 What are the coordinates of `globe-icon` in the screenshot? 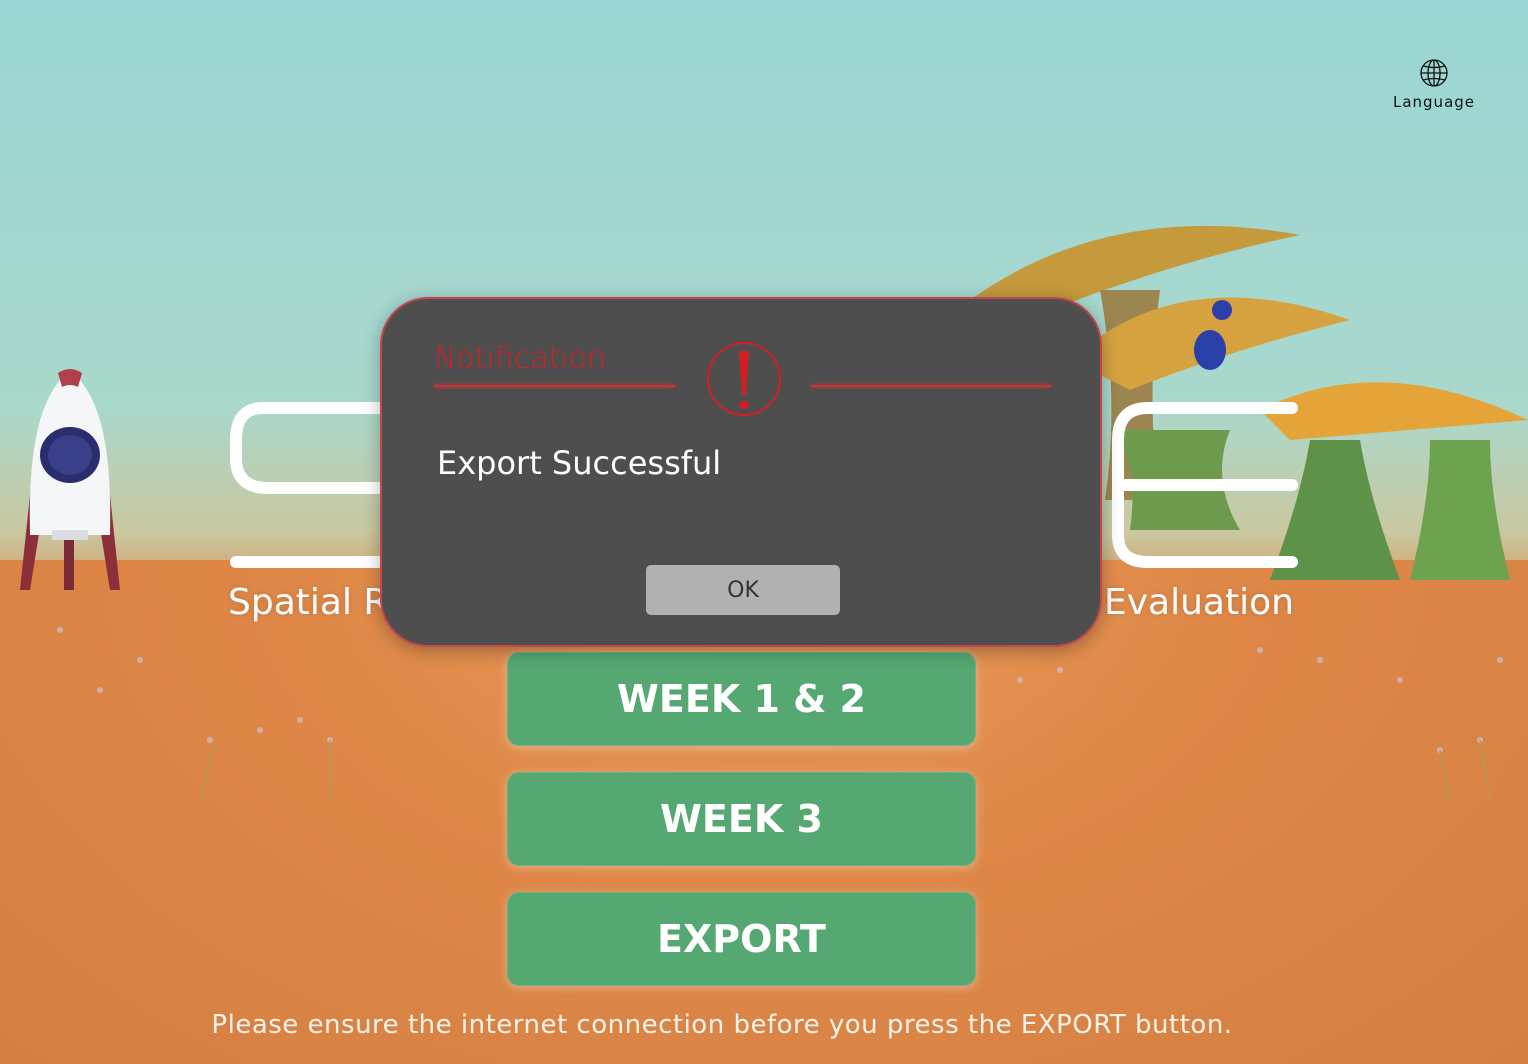 It's located at (1434, 73).